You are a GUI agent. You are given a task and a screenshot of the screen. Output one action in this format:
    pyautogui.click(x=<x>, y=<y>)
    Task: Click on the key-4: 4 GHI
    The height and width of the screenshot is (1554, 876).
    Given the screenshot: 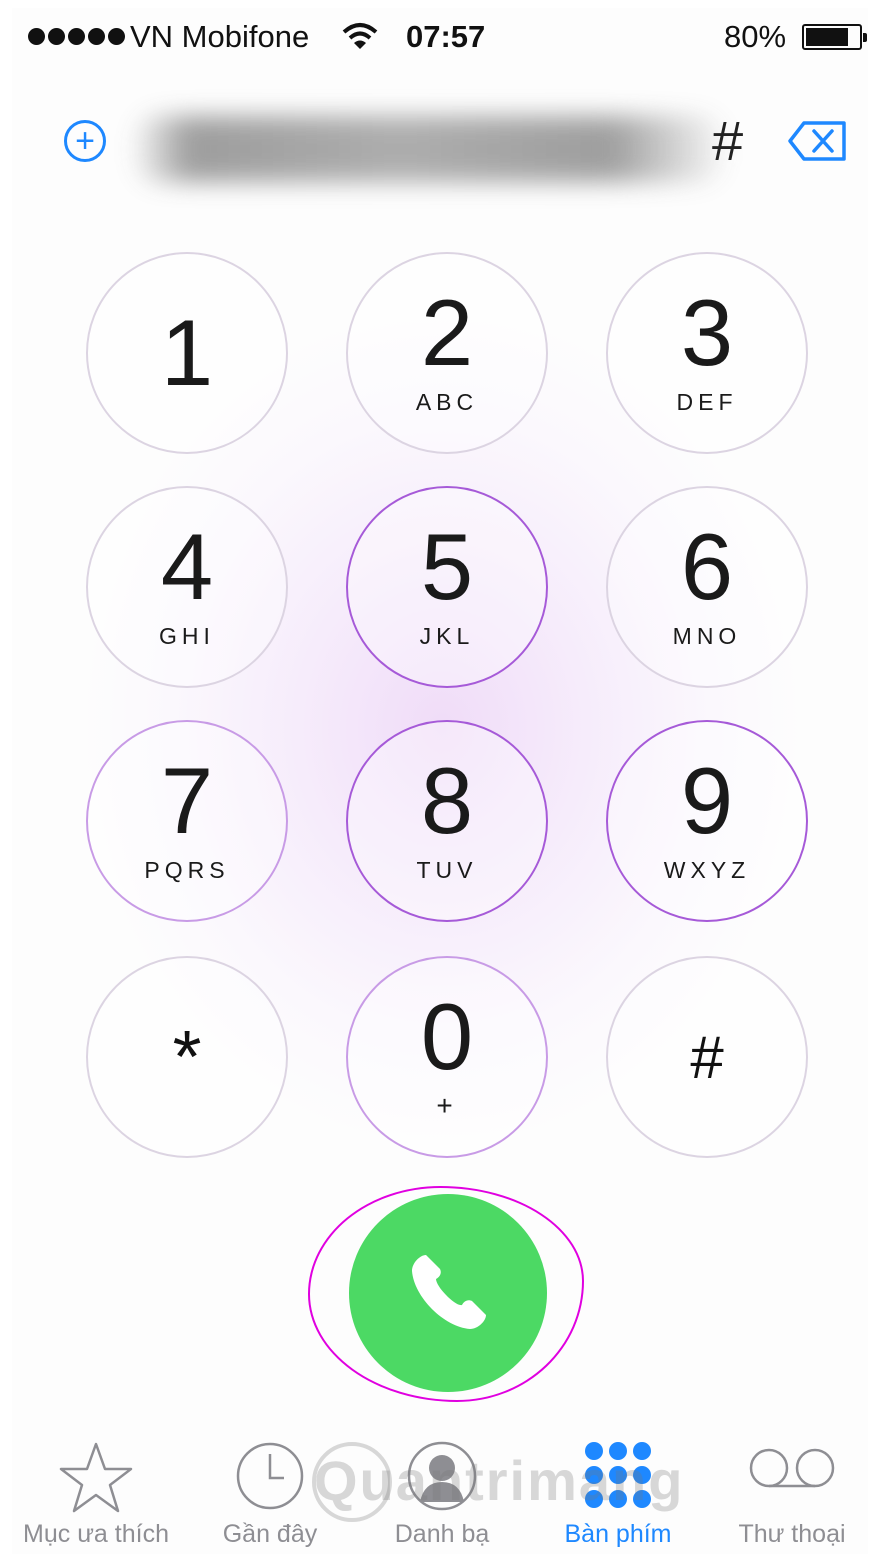 What is the action you would take?
    pyautogui.click(x=187, y=587)
    